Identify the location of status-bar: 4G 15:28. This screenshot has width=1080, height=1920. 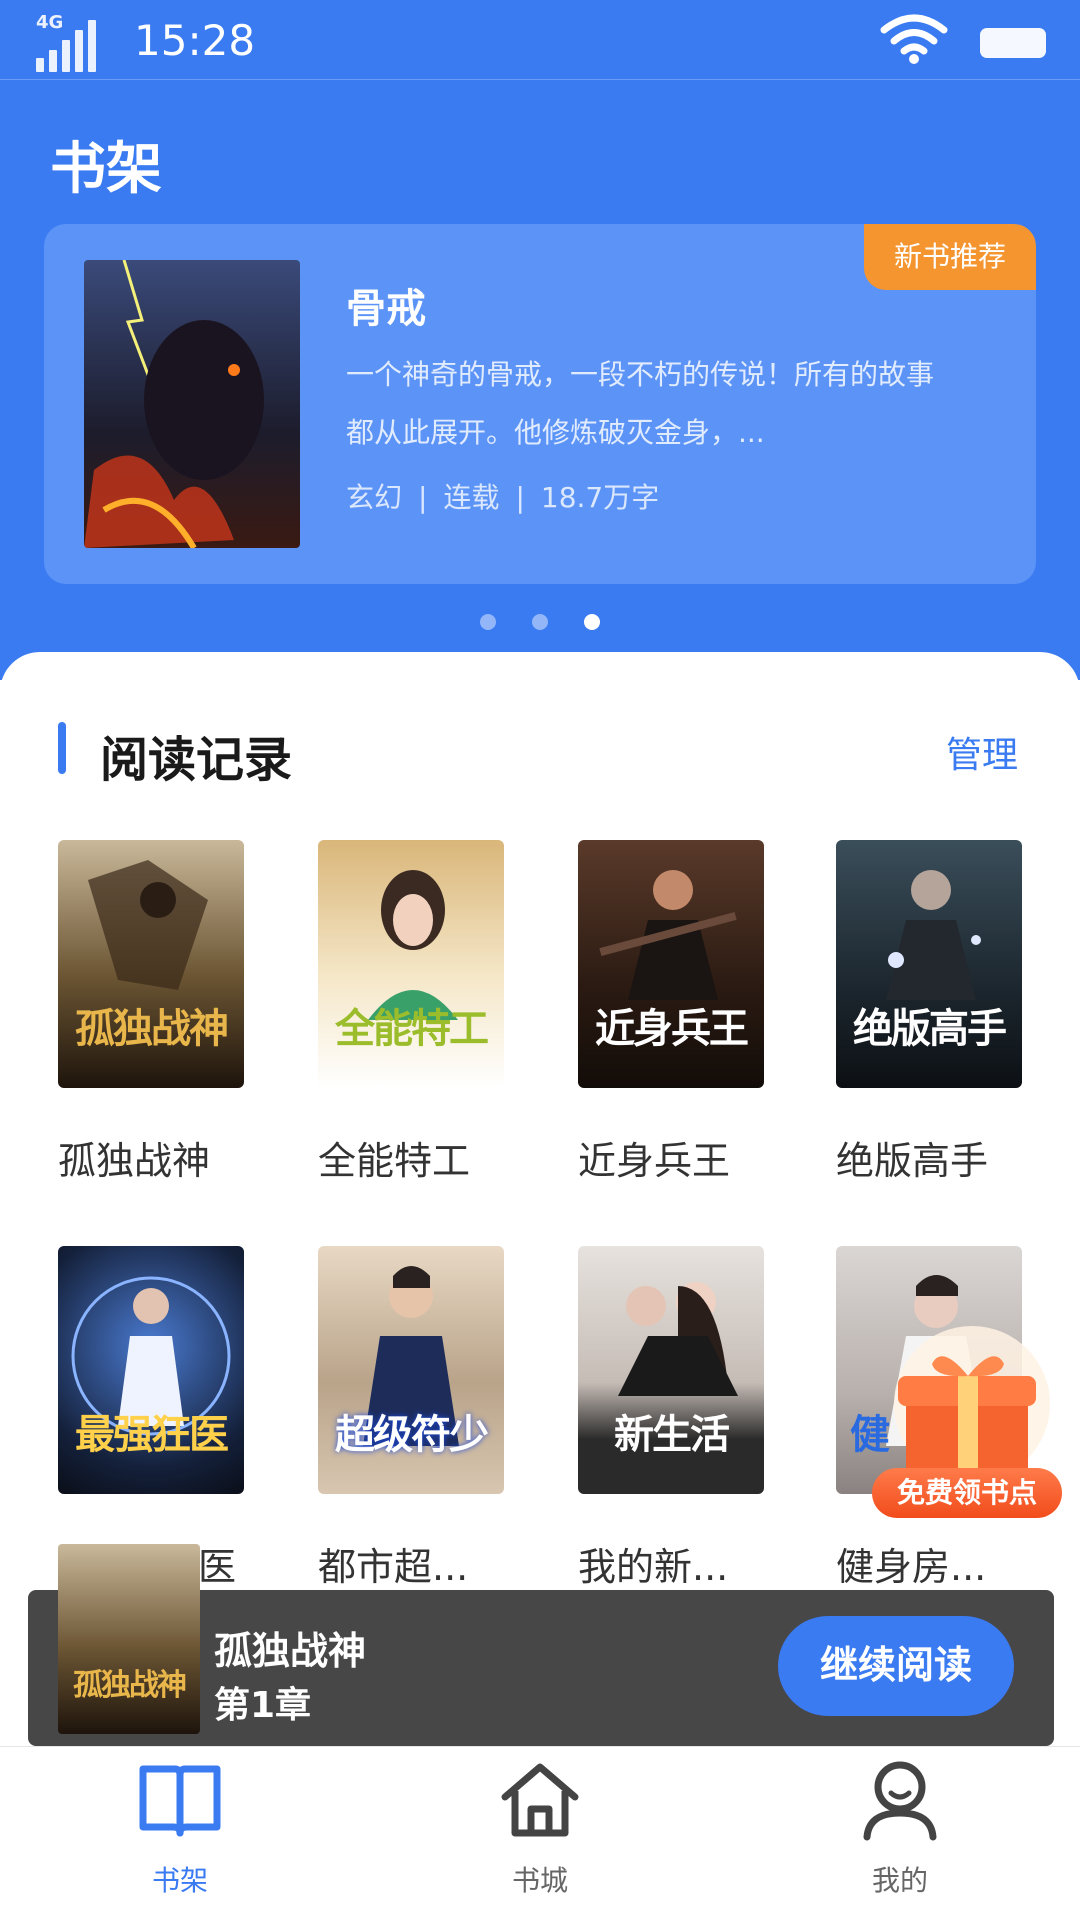
(540, 40).